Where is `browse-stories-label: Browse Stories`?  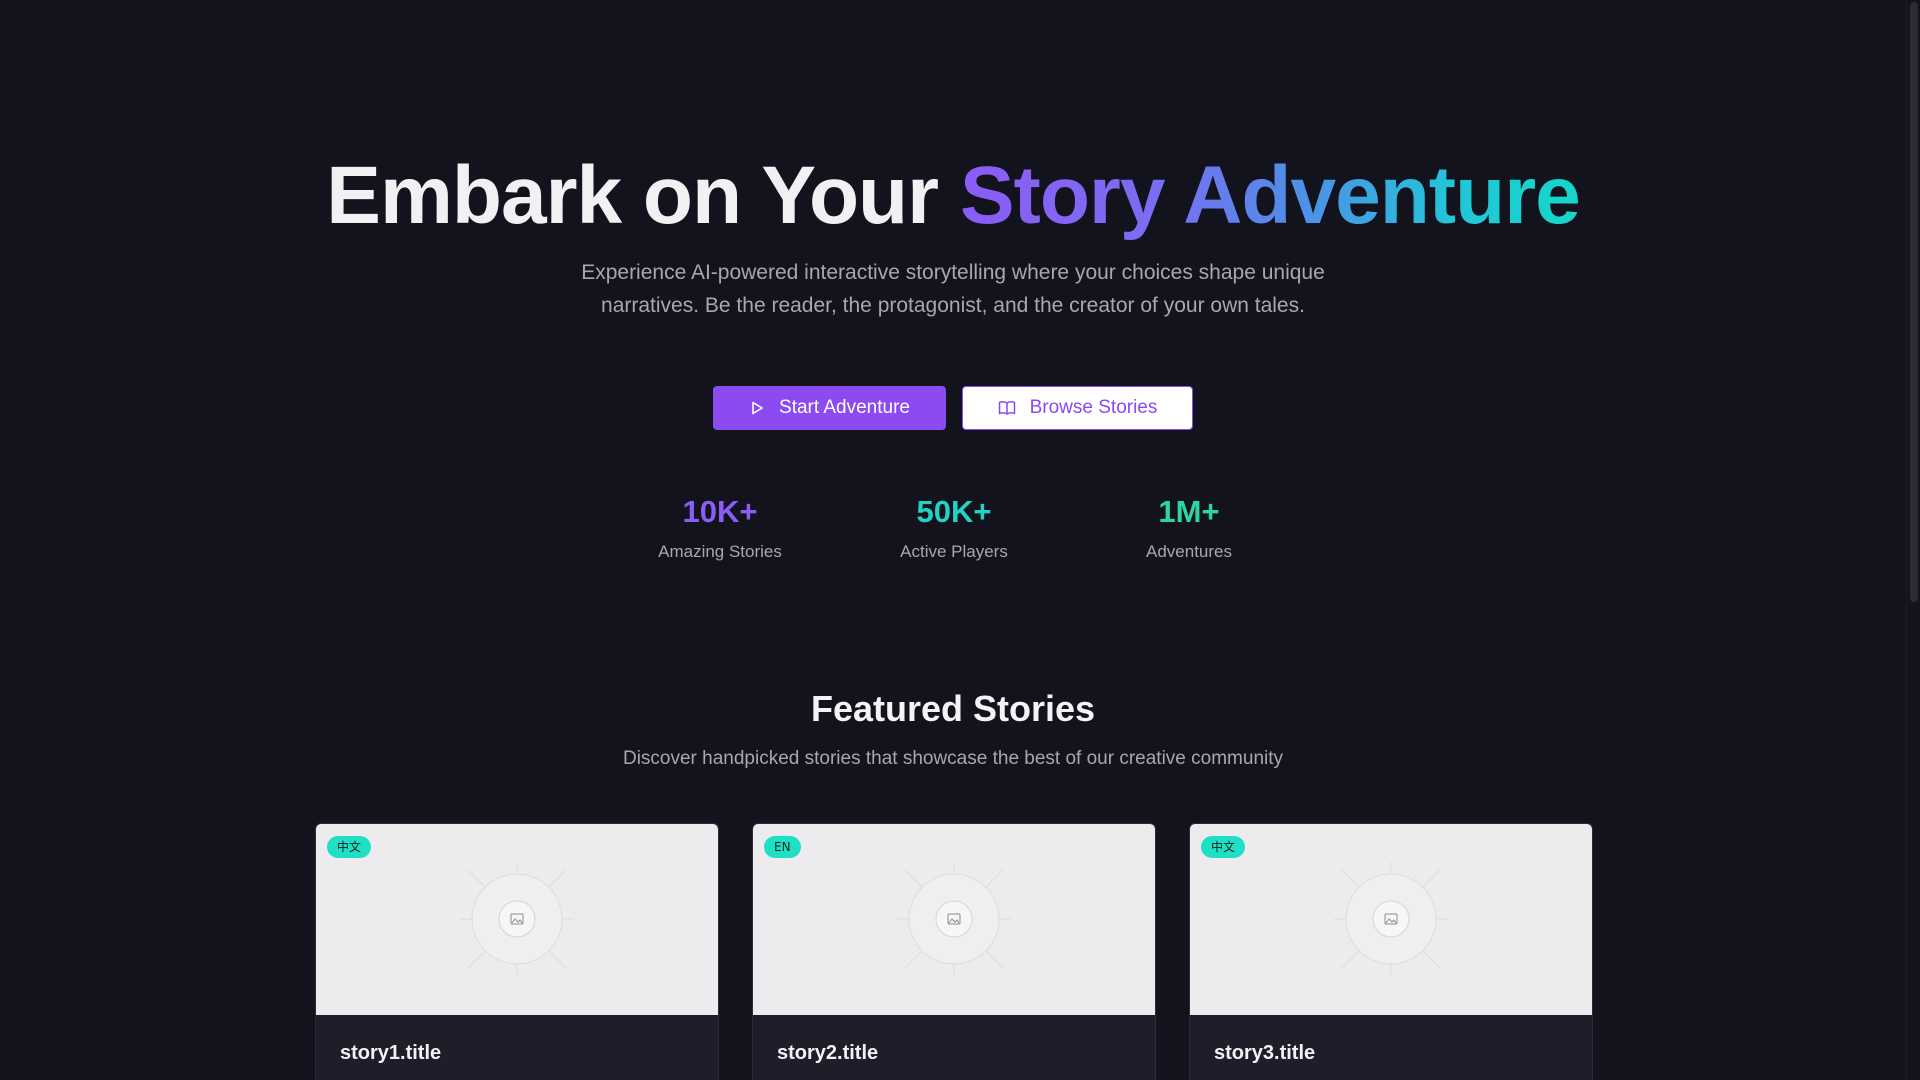 browse-stories-label: Browse Stories is located at coordinates (1093, 407).